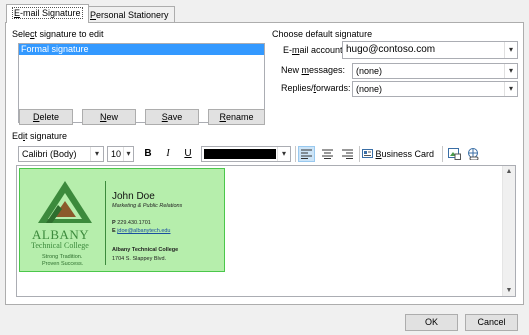  I want to click on list-item: Formal signature, so click(141, 49).